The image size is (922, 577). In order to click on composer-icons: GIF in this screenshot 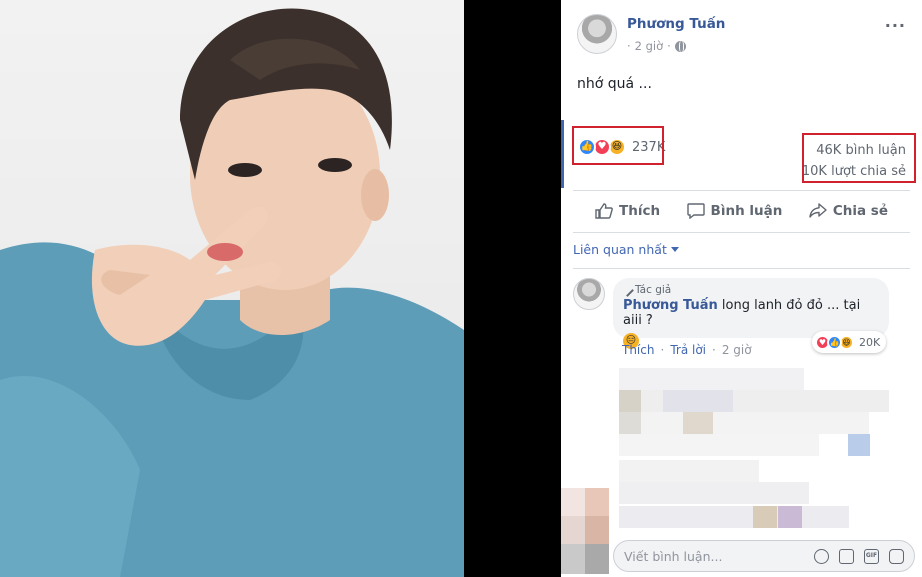, I will do `click(859, 556)`.